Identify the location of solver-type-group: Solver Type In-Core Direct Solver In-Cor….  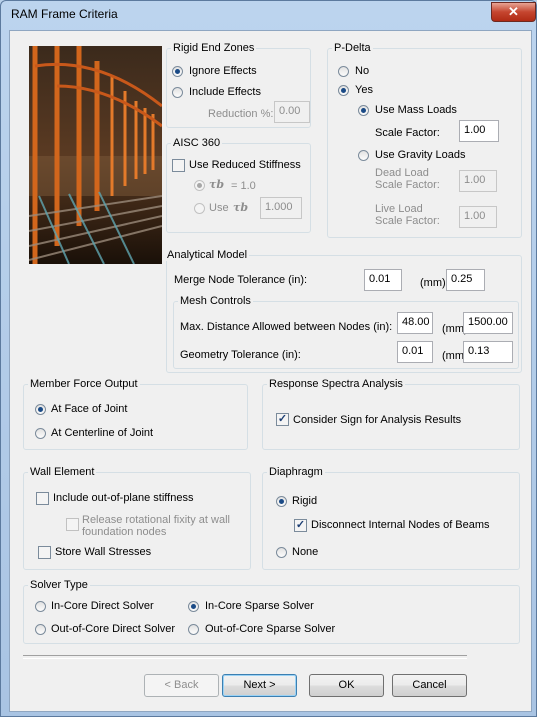
(271, 611).